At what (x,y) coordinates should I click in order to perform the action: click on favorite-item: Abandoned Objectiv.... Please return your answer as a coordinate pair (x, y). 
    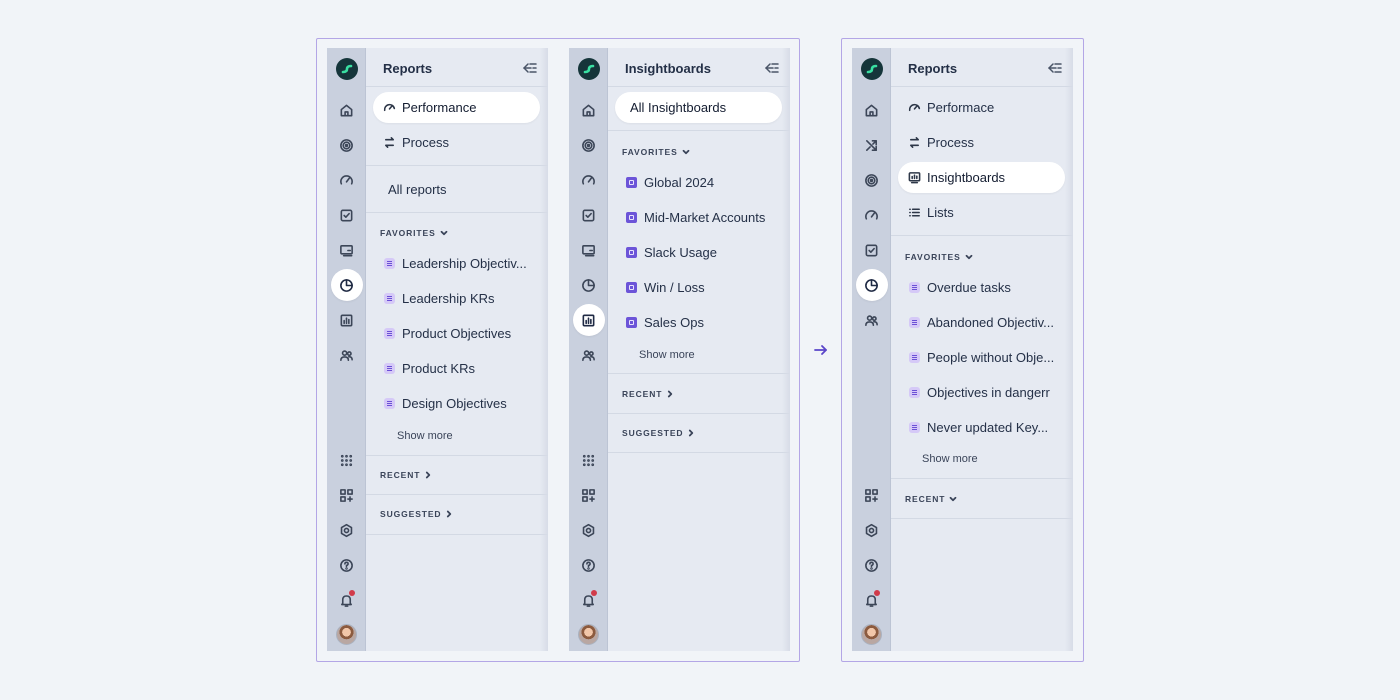
    Looking at the image, I should click on (981, 322).